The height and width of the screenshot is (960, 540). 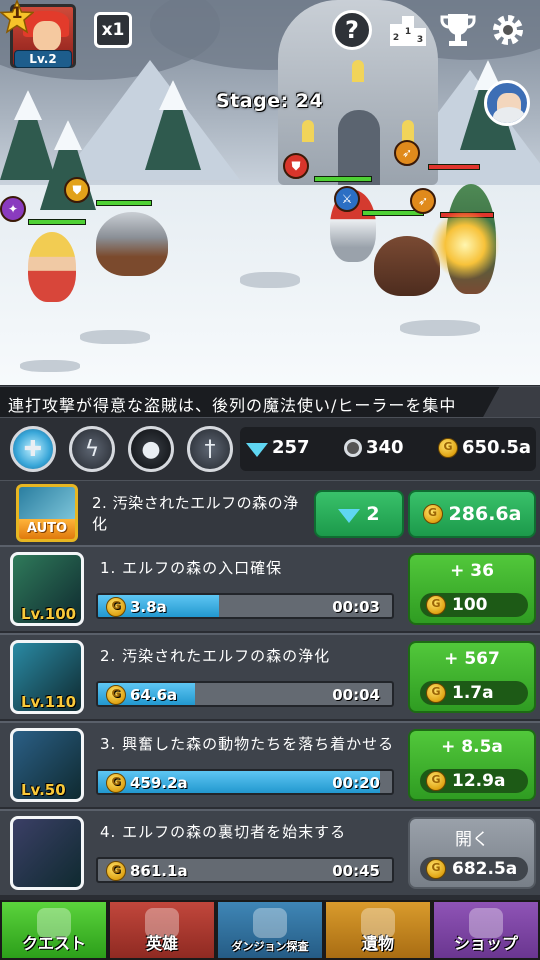 What do you see at coordinates (472, 677) in the screenshot?
I see `quest-upgrade-button: + 567 1.7a` at bounding box center [472, 677].